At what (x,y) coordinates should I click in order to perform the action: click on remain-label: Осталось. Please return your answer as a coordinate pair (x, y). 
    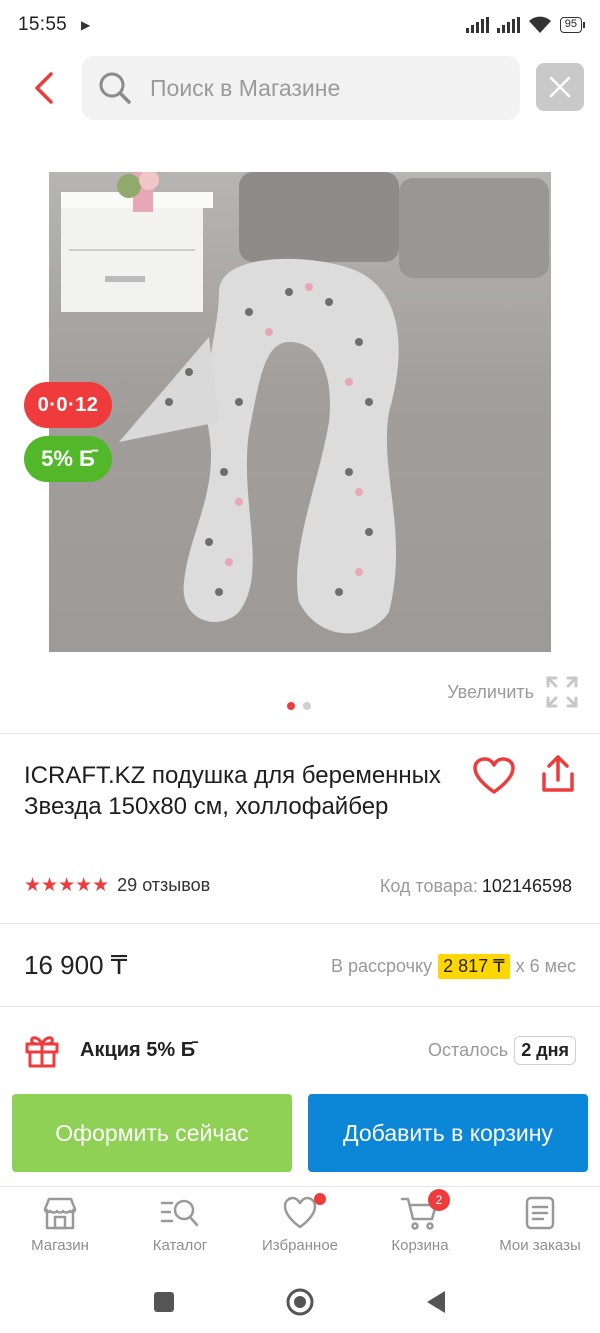
    Looking at the image, I should click on (468, 1049).